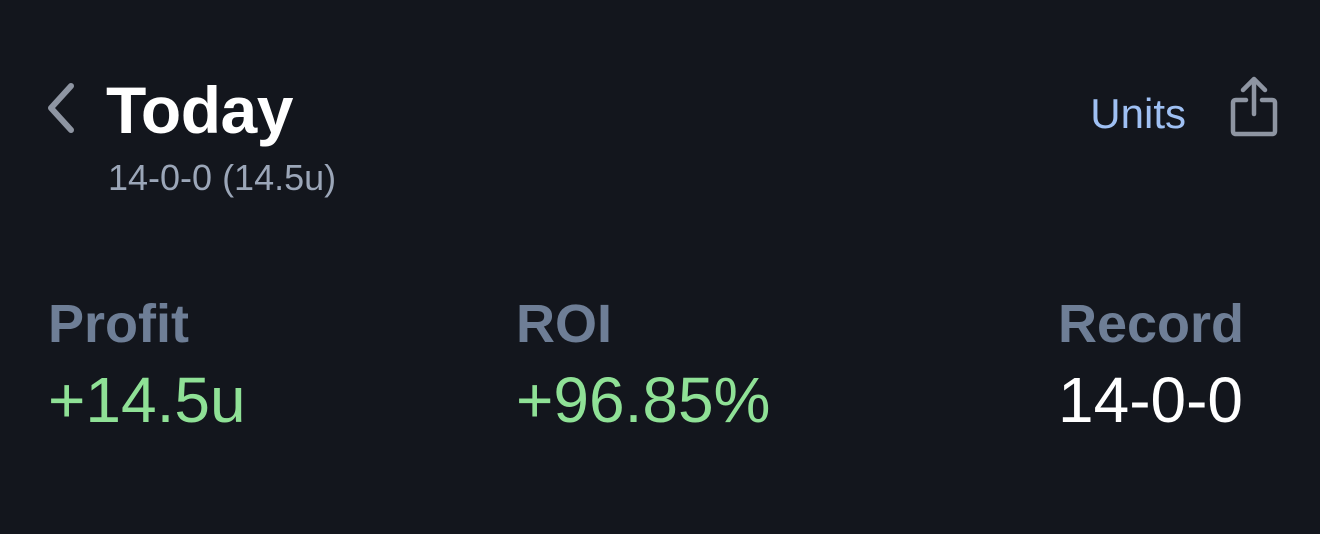 The height and width of the screenshot is (534, 1320). I want to click on share-button, so click(1254, 109).